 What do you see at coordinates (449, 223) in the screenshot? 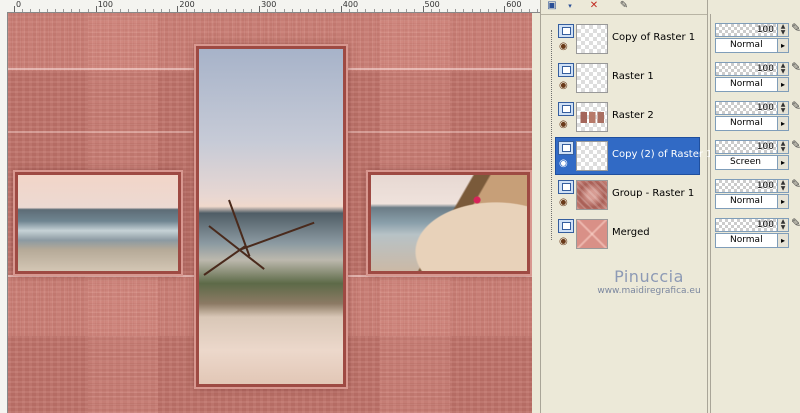
I see `dune-rose-photo-right` at bounding box center [449, 223].